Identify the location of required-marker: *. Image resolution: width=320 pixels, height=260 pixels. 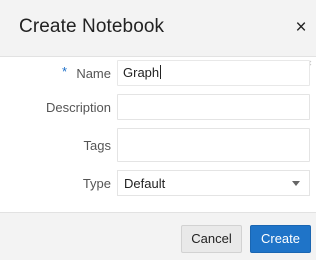
(65, 71).